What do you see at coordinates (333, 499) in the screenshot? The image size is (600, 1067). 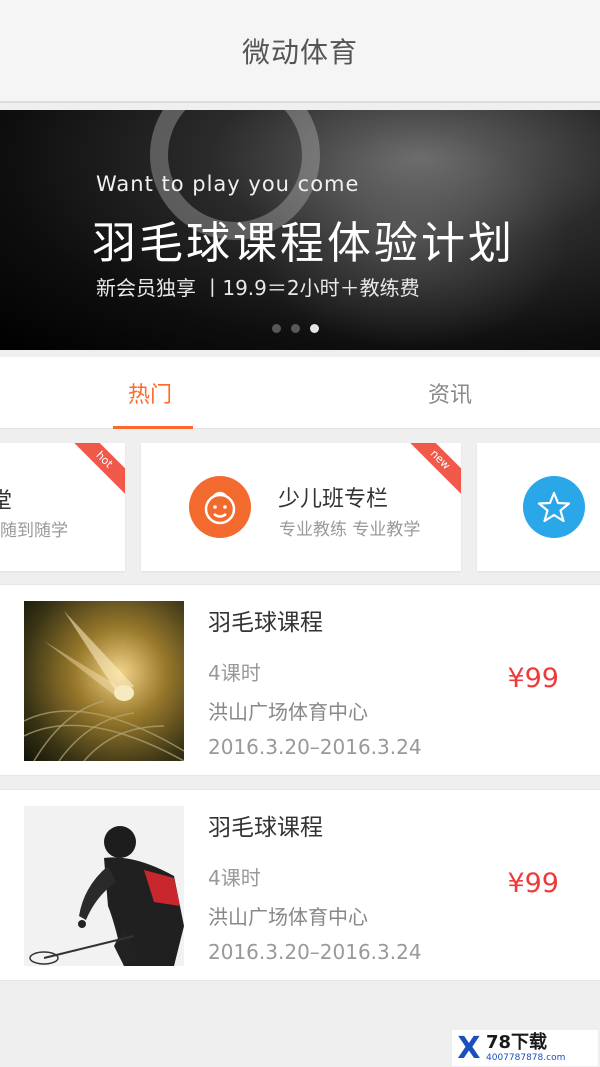 I see `category-title: 少儿班专栏` at bounding box center [333, 499].